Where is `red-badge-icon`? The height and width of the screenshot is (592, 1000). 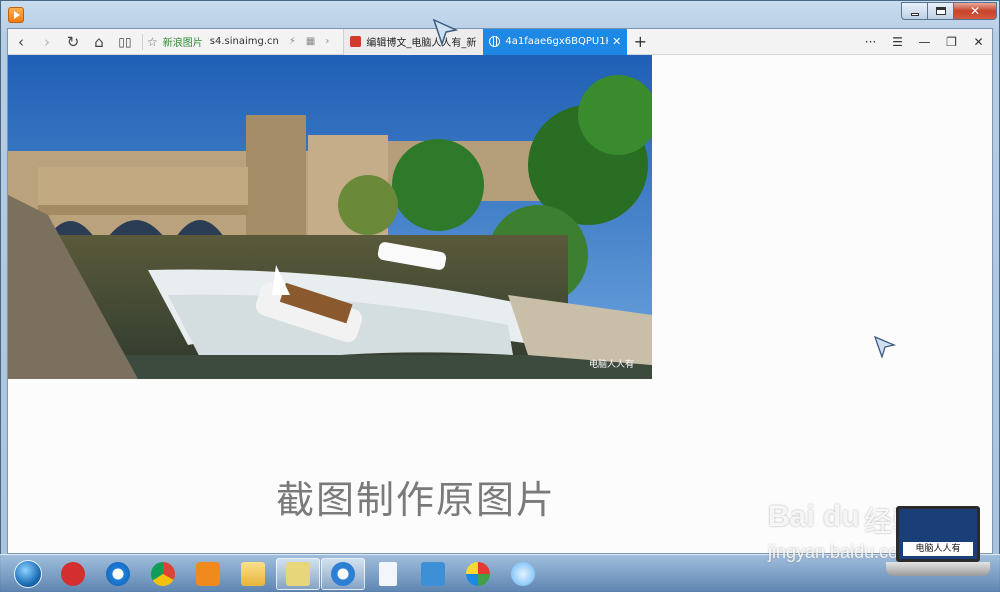 red-badge-icon is located at coordinates (73, 573).